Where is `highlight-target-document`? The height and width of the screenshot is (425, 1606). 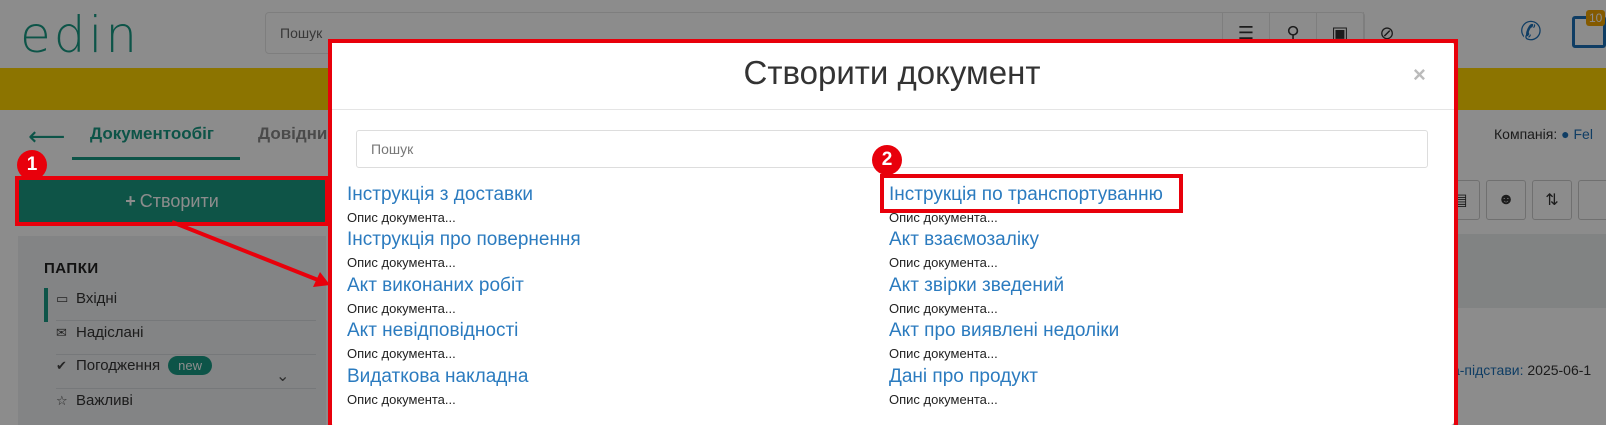
highlight-target-document is located at coordinates (1031, 193).